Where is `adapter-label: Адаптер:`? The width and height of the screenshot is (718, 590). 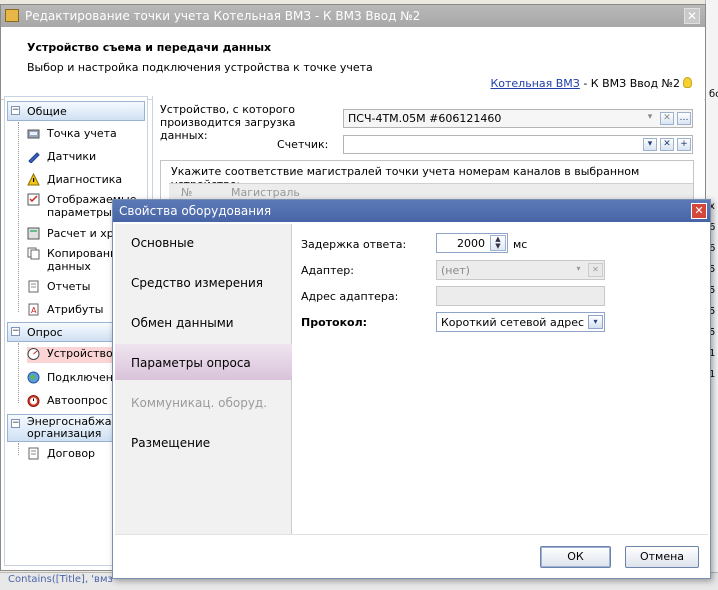 adapter-label: Адаптер: is located at coordinates (327, 270).